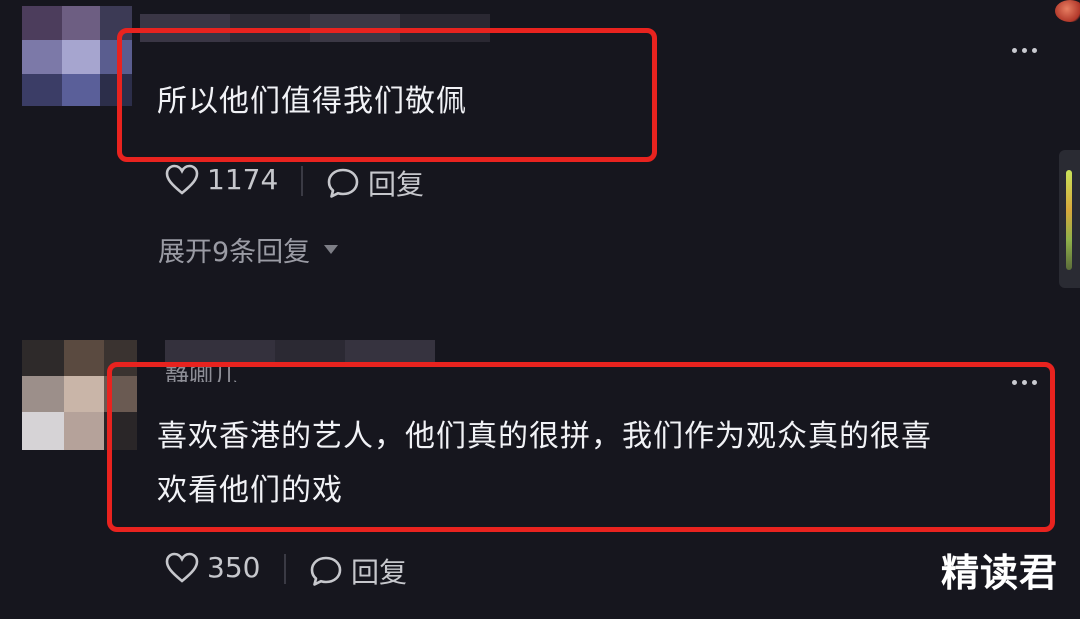 Image resolution: width=1080 pixels, height=619 pixels. Describe the element at coordinates (243, 179) in the screenshot. I see `like-count: 1174` at that location.